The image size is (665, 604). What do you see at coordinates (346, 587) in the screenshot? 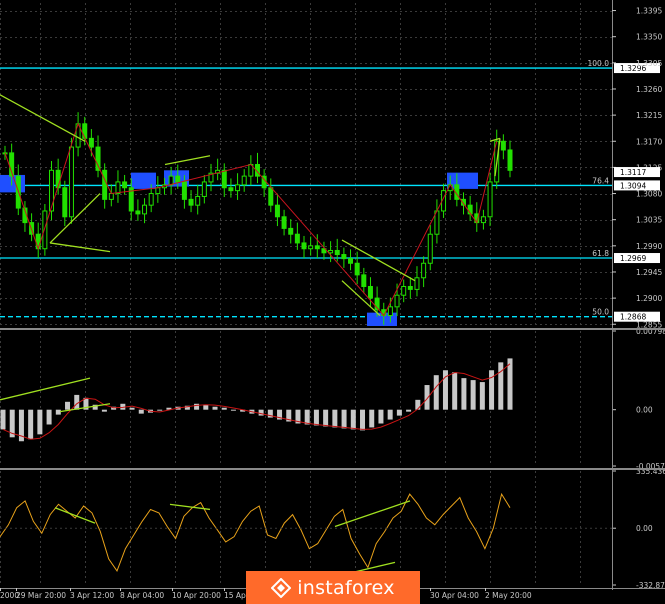
I see `brand-logo-text: instaforex` at bounding box center [346, 587].